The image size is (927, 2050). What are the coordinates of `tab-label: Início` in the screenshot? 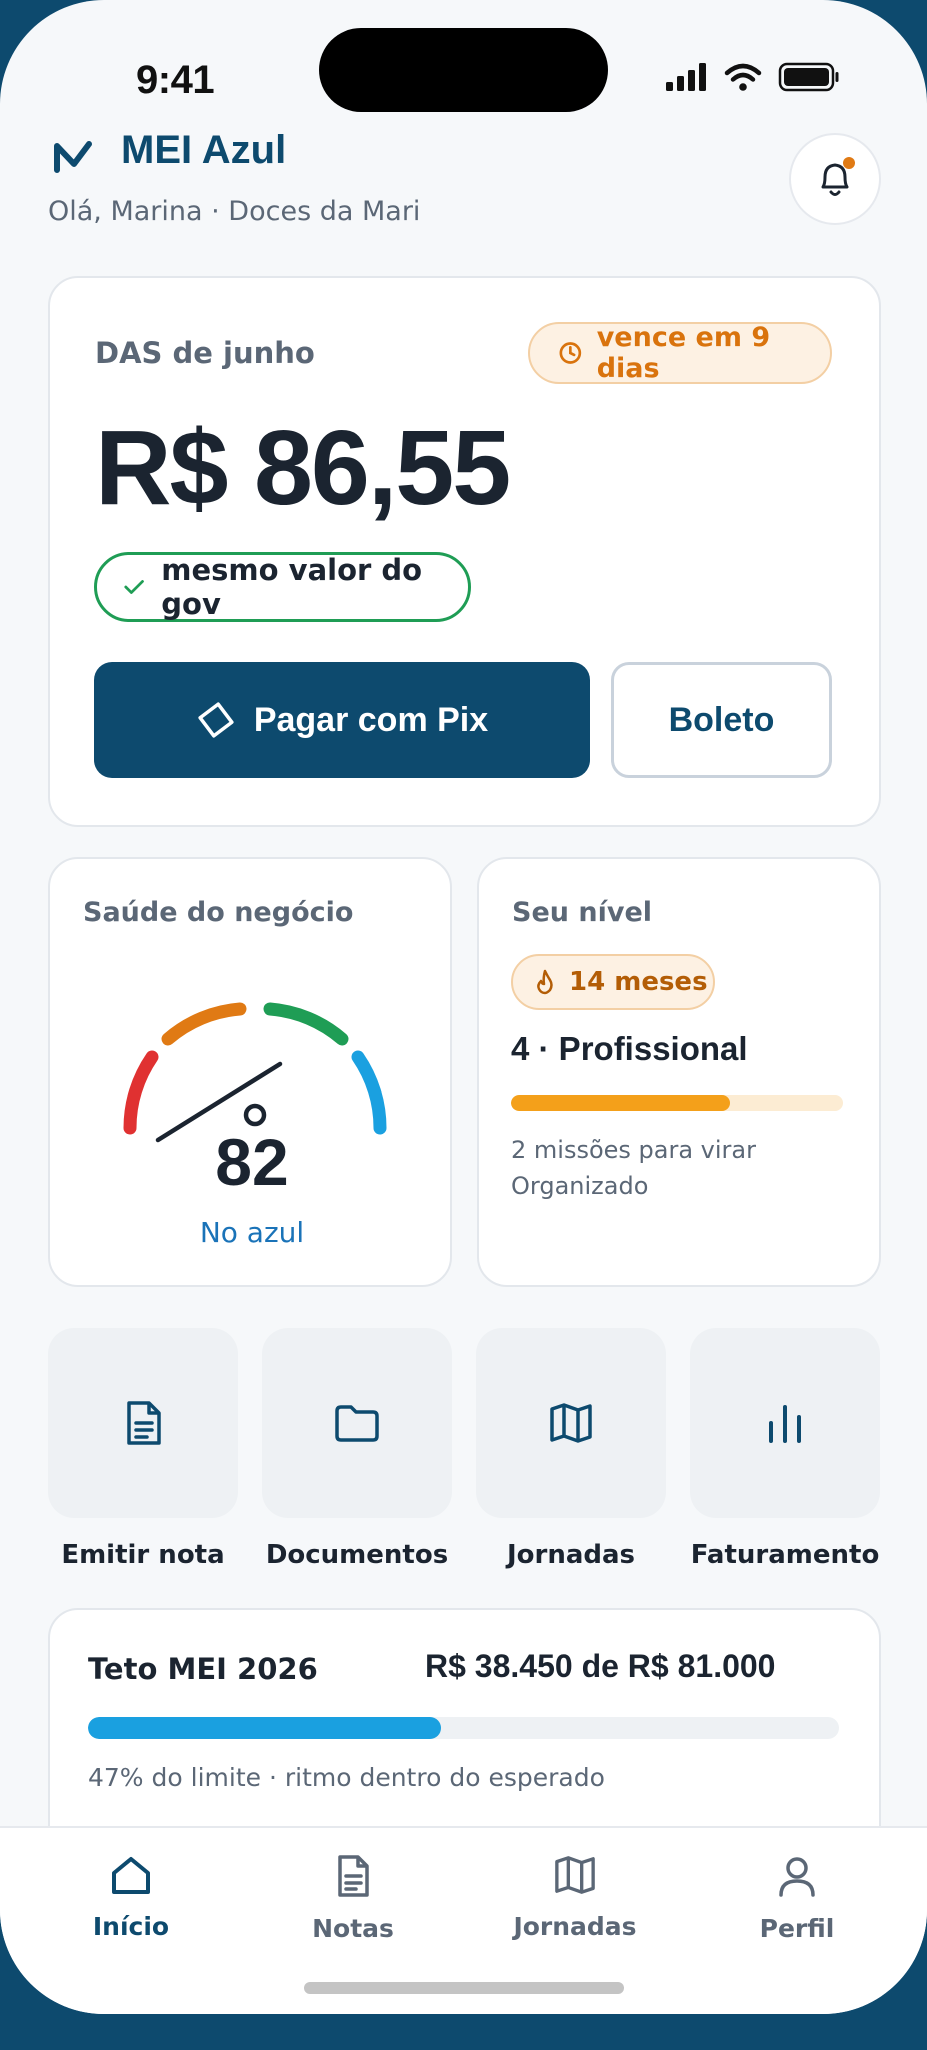 It's located at (131, 1926).